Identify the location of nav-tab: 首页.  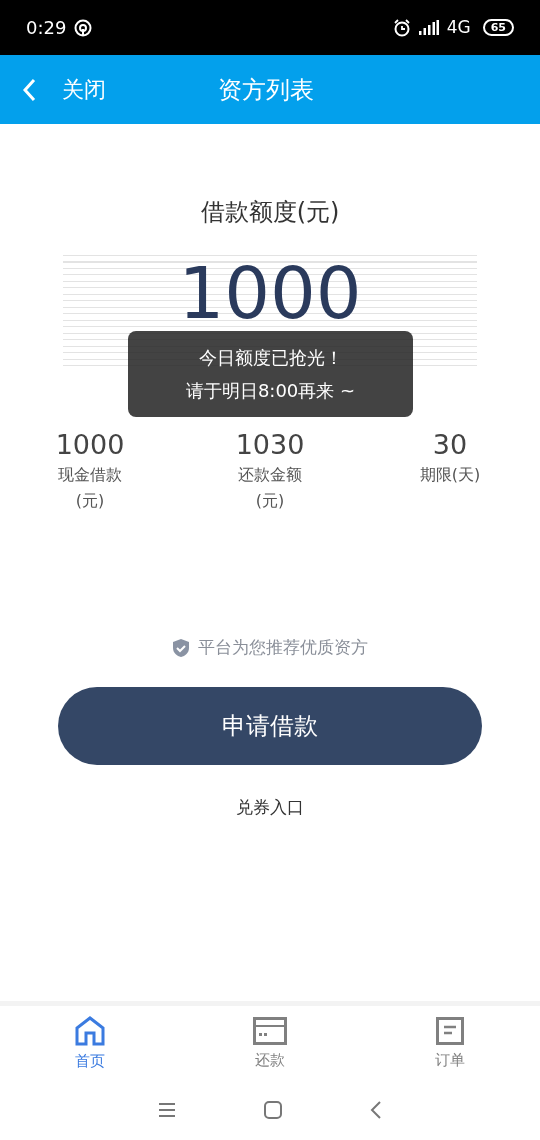
(90, 1044).